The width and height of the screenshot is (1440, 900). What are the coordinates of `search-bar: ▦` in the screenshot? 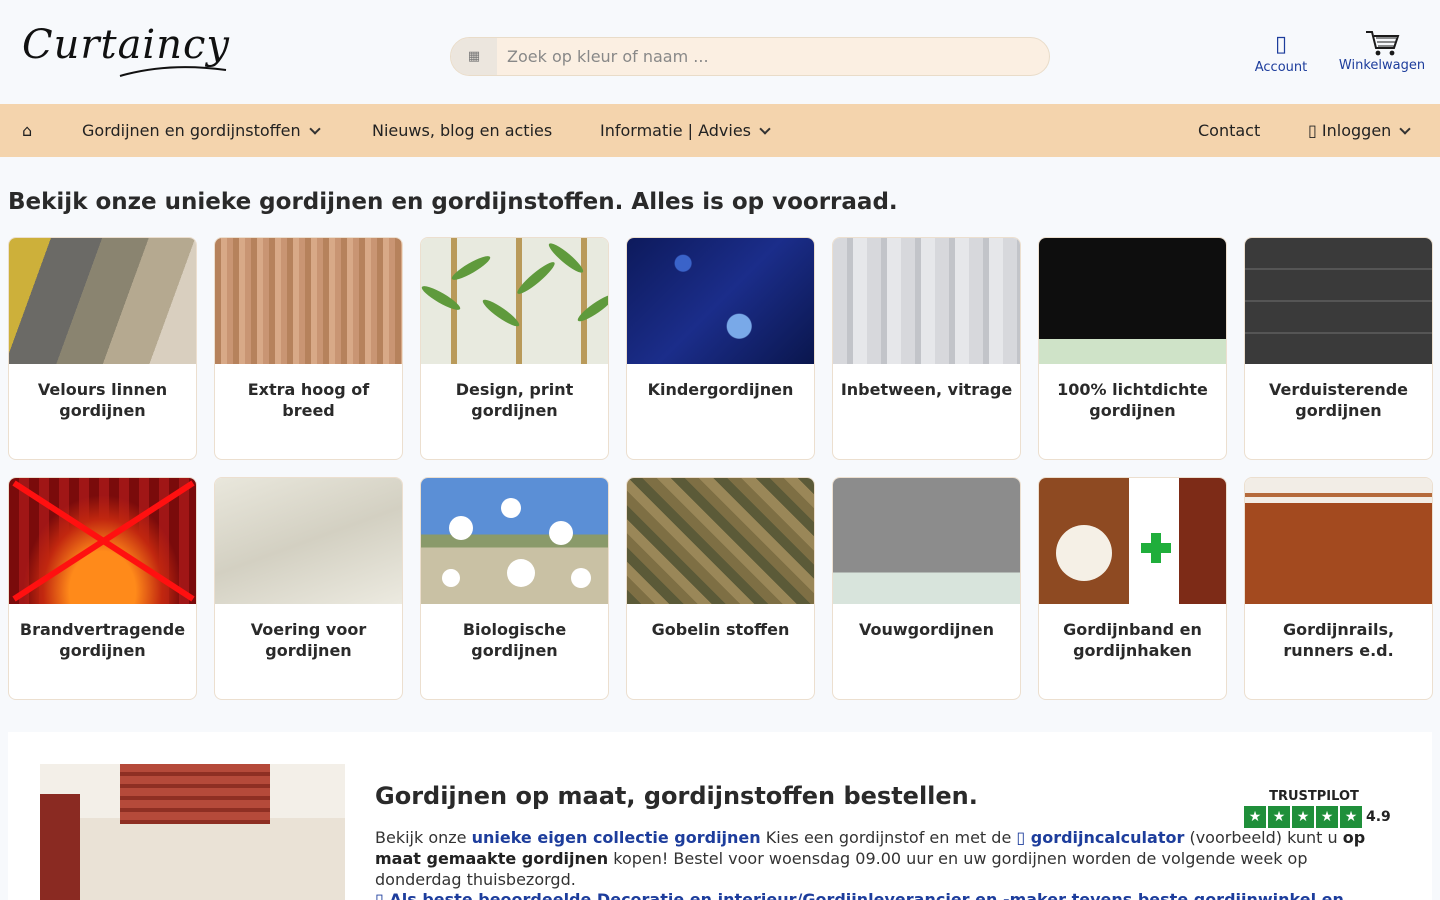 It's located at (750, 56).